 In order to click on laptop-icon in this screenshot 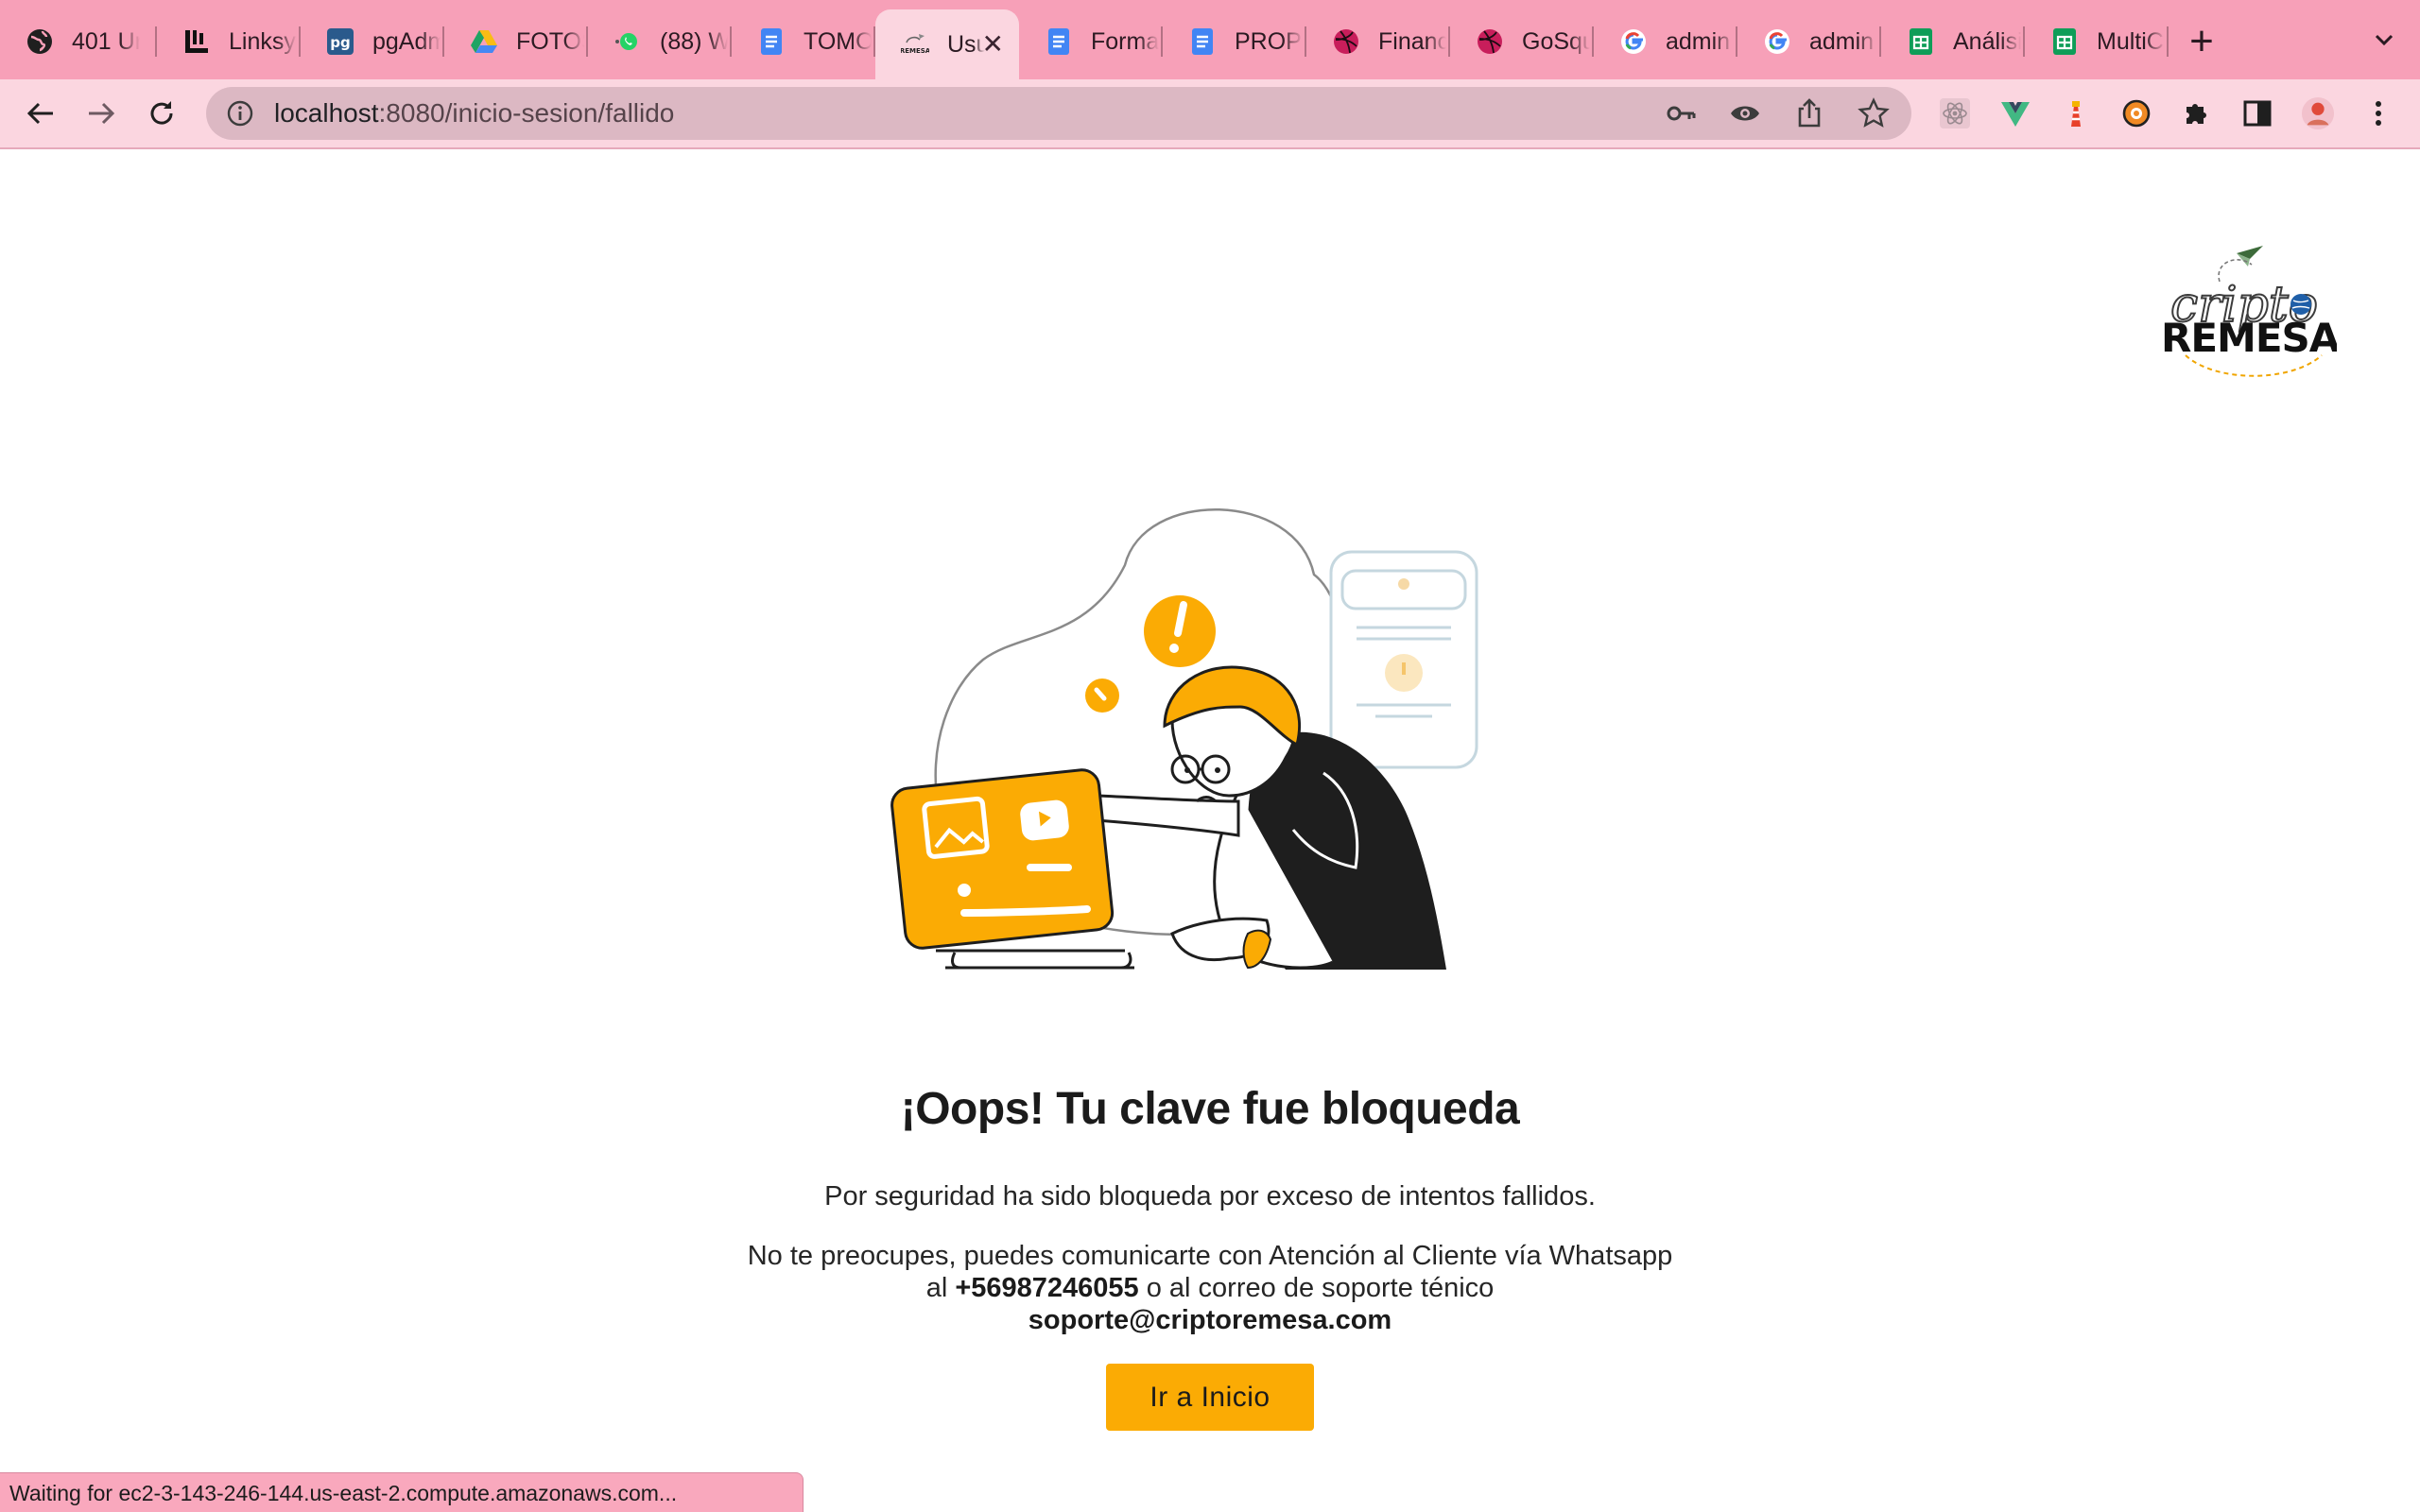, I will do `click(1012, 869)`.